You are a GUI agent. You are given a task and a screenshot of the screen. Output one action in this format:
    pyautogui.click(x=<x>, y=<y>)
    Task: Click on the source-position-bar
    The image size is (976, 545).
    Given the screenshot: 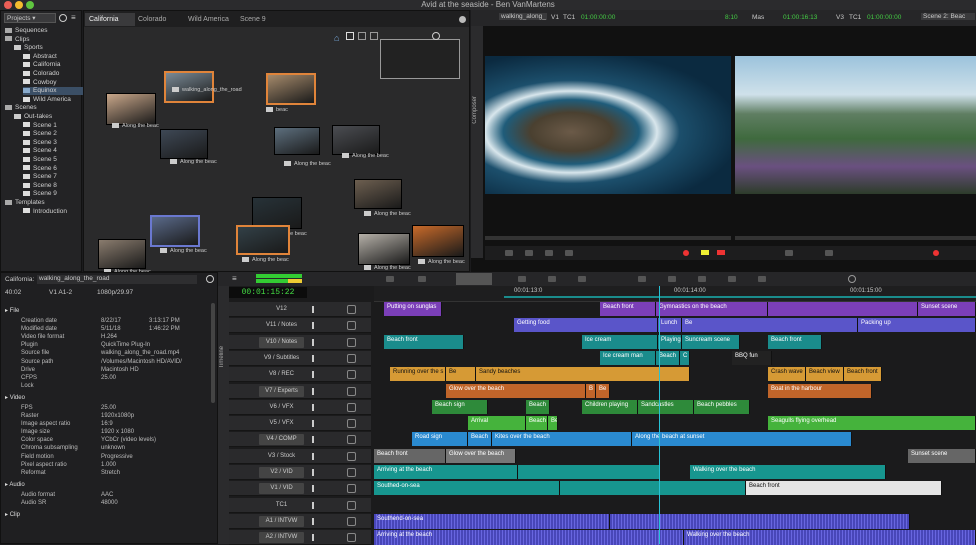 What is the action you would take?
    pyautogui.click(x=608, y=238)
    